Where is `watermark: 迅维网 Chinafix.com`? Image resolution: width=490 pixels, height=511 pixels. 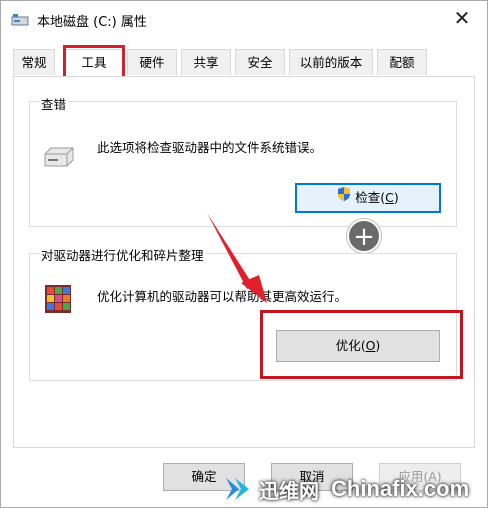
watermark: 迅维网 Chinafix.com is located at coordinates (356, 489).